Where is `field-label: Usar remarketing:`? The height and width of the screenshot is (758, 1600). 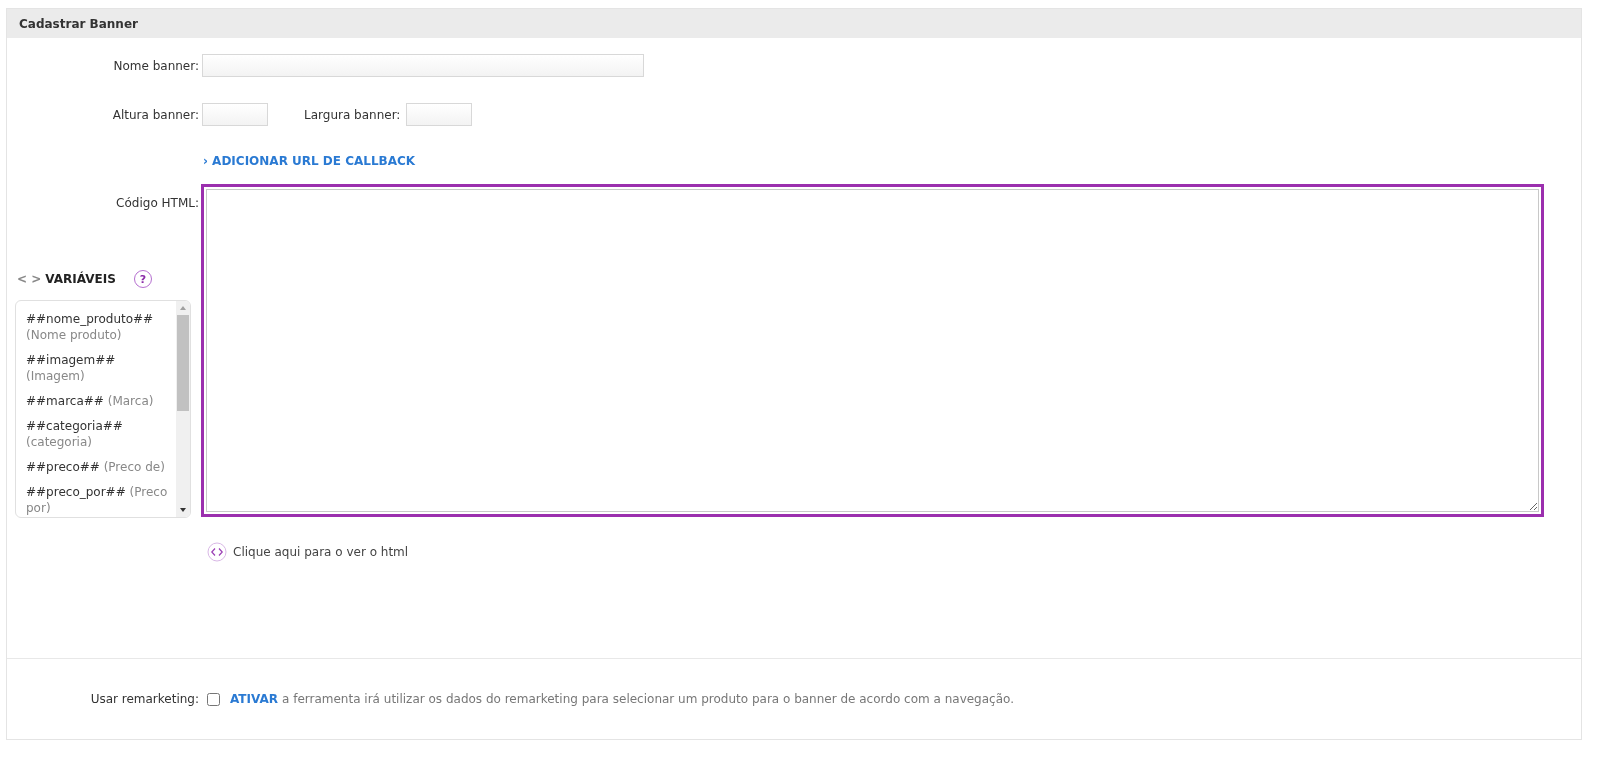
field-label: Usar remarketing: is located at coordinates (144, 699).